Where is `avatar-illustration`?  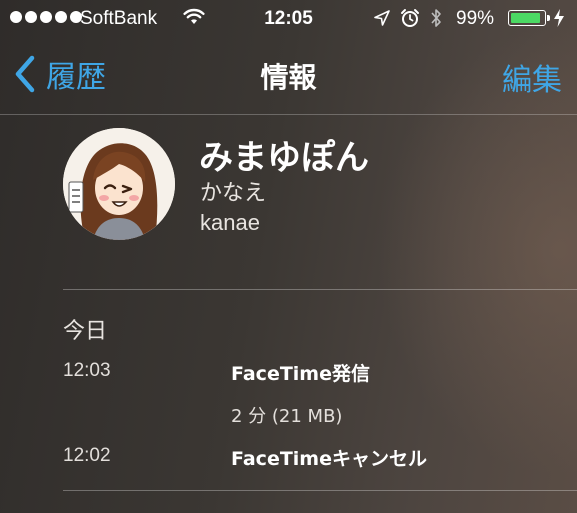 avatar-illustration is located at coordinates (119, 184).